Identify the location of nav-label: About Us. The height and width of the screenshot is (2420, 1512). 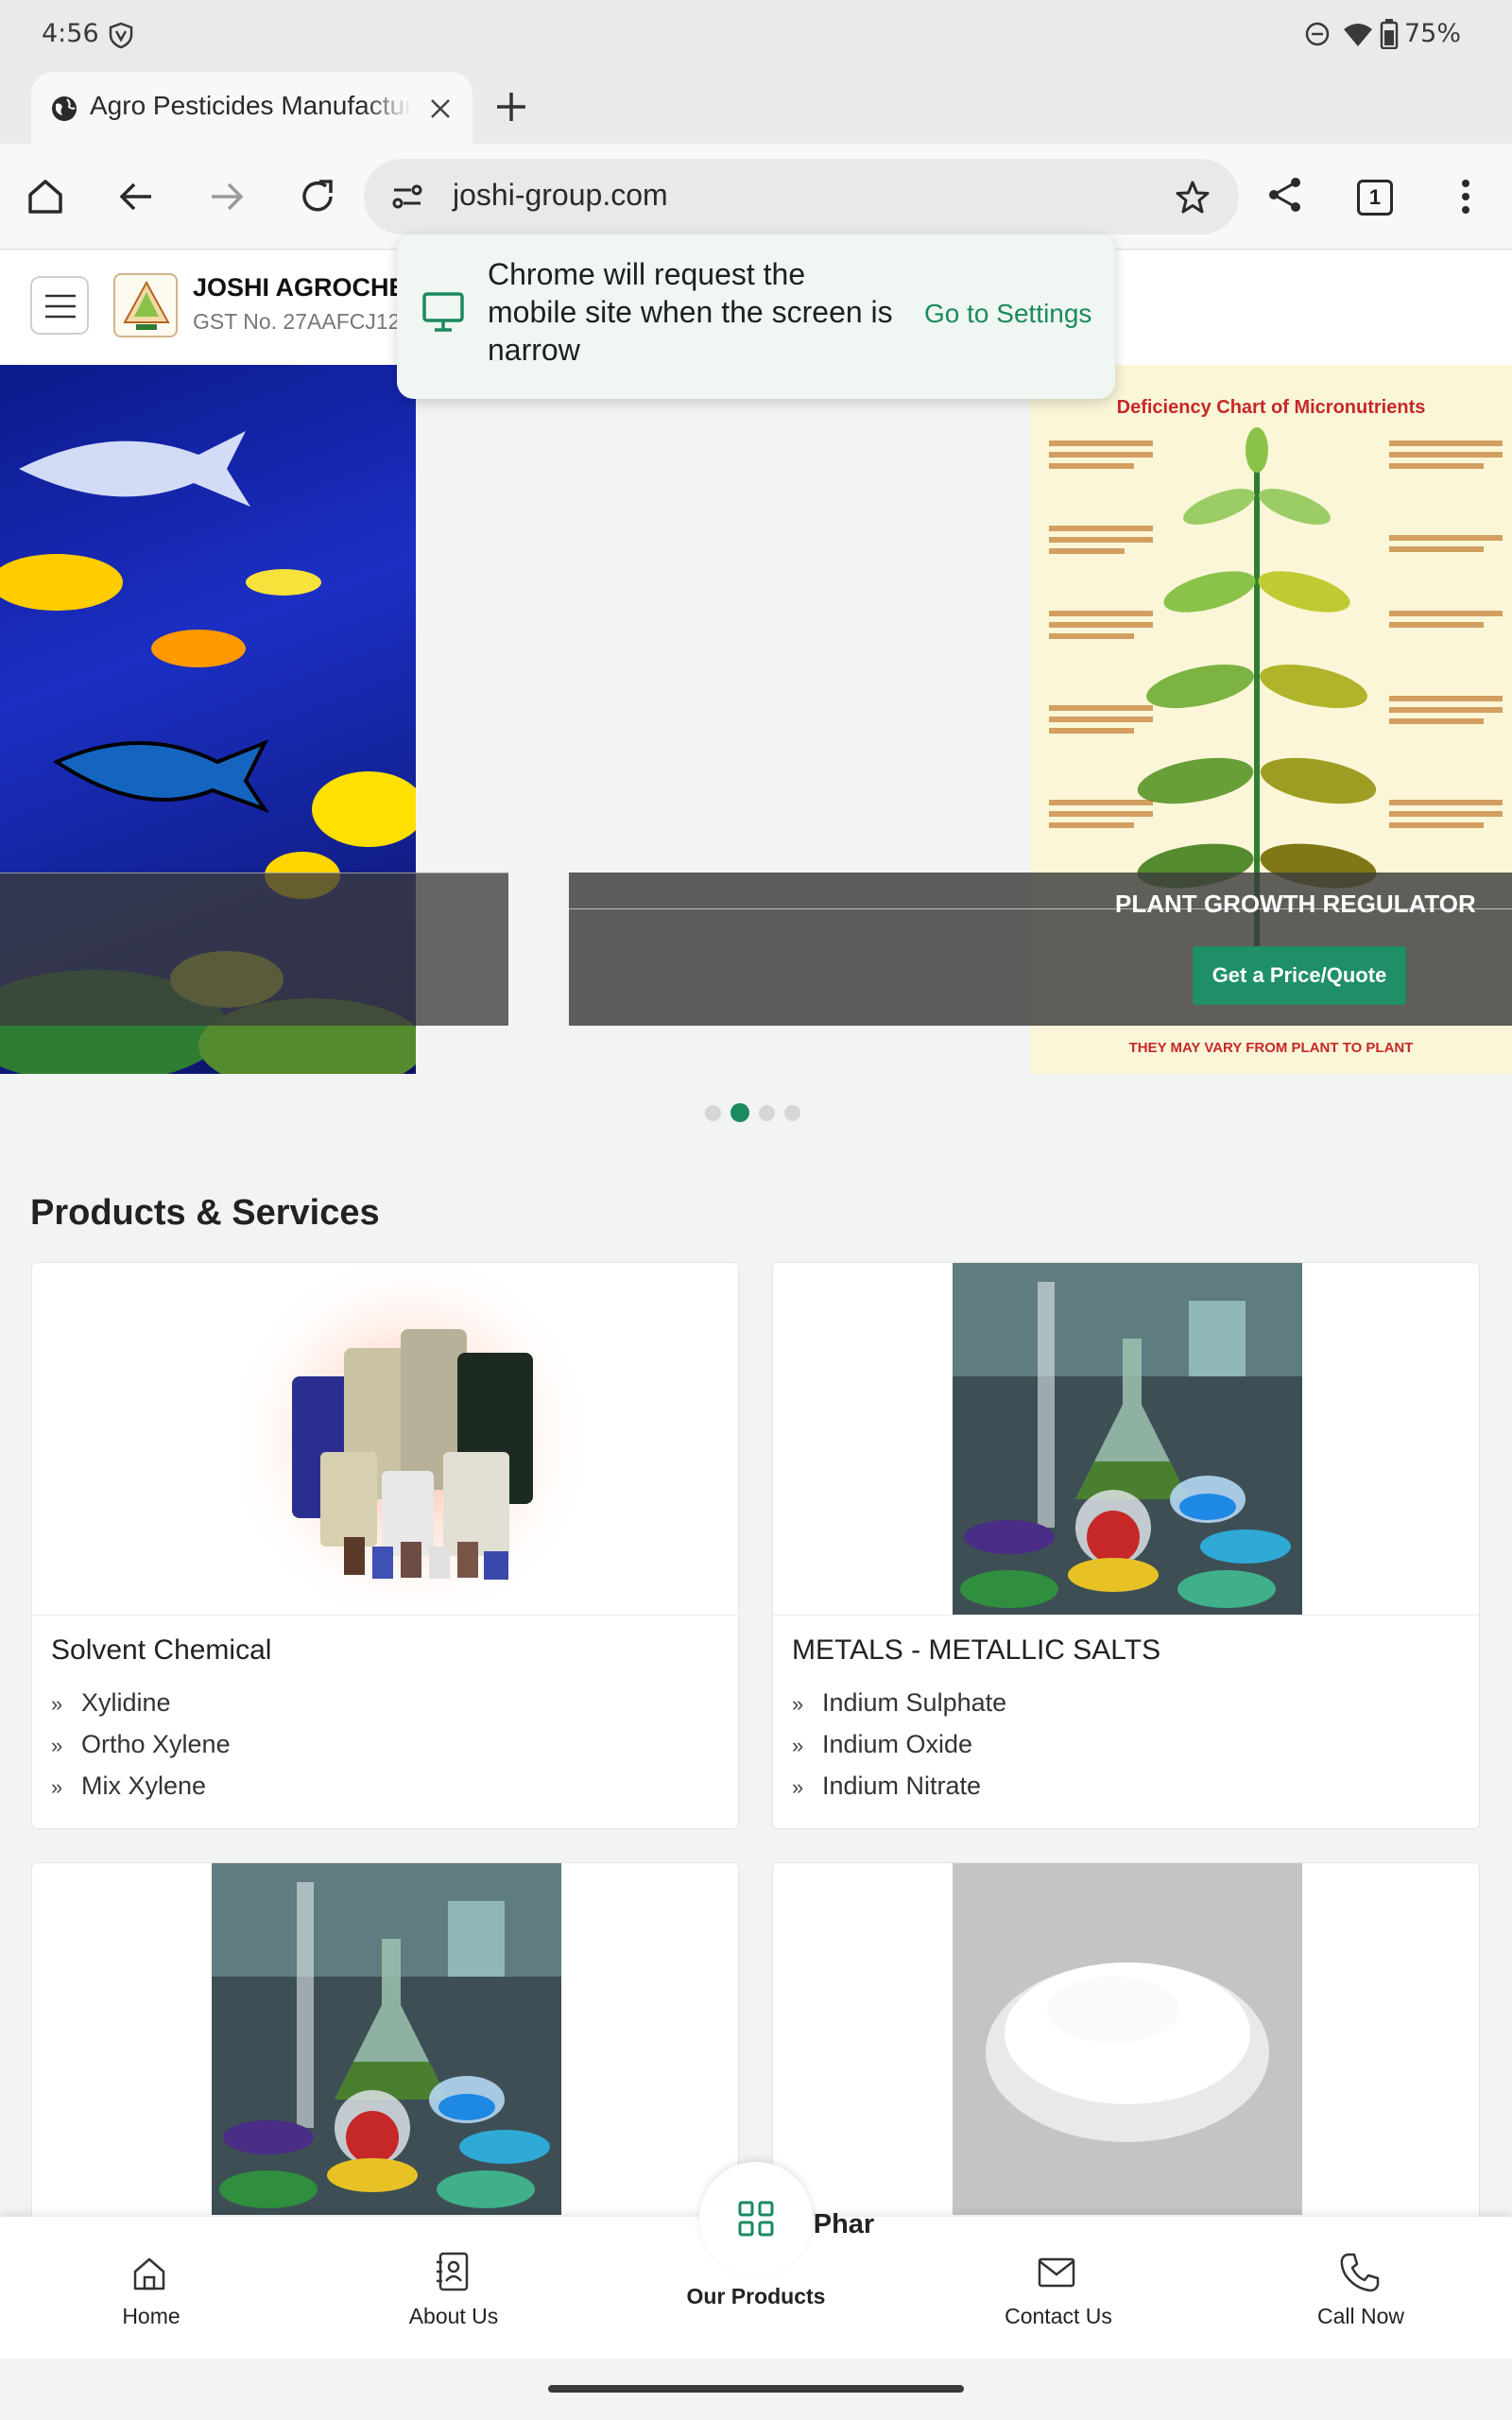
(453, 2316).